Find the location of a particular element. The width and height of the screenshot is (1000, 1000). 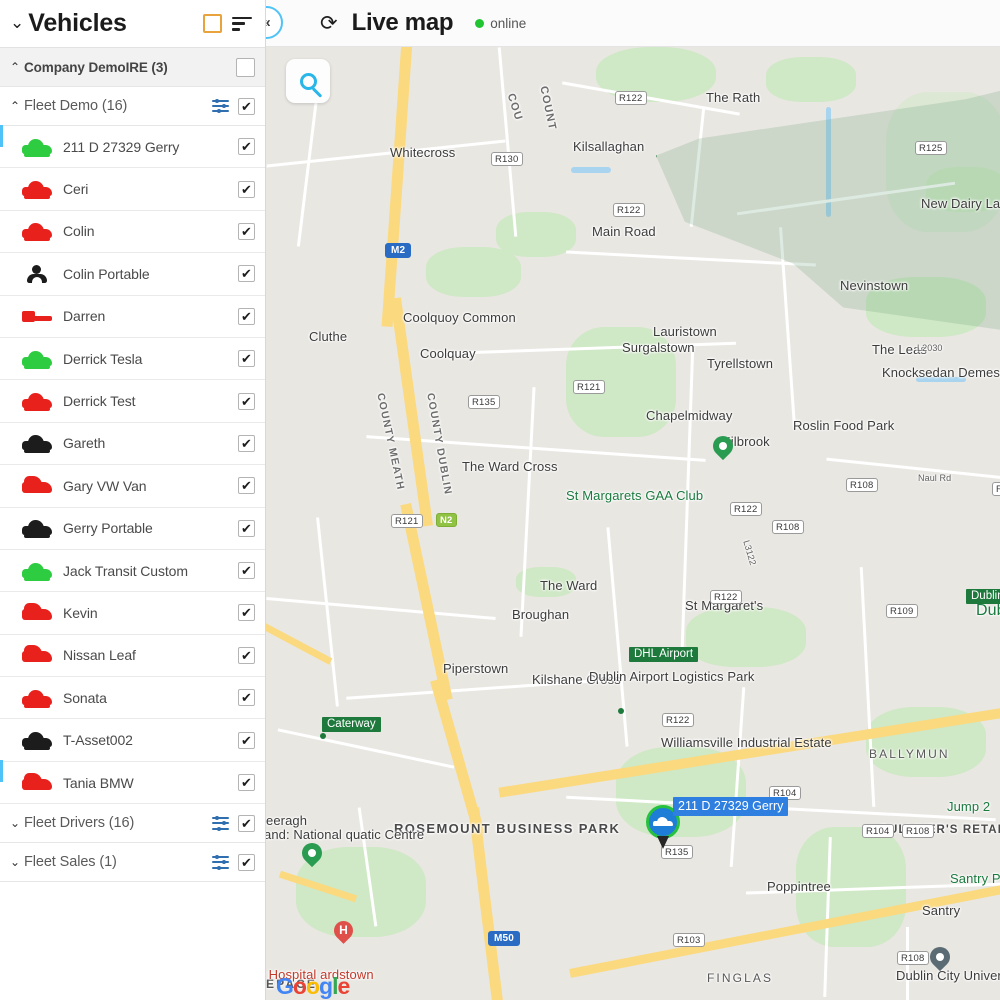

map-label-santry: Santry is located at coordinates (941, 910).